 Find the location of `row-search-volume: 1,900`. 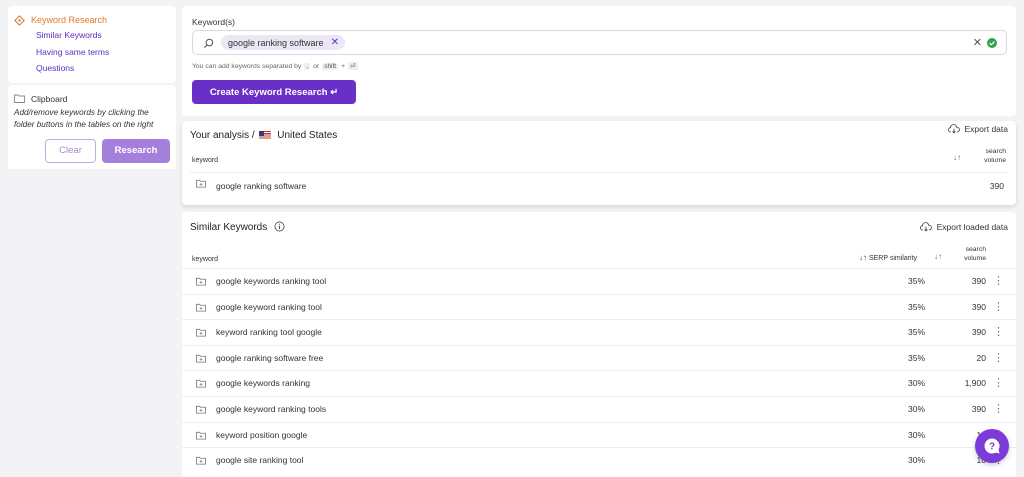

row-search-volume: 1,900 is located at coordinates (975, 383).